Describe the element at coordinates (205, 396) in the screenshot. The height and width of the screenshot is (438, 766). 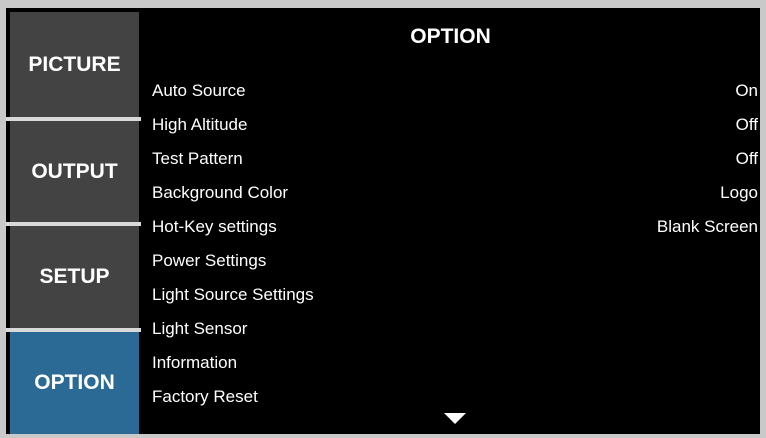
I see `menu-item-label: Factory Reset` at that location.